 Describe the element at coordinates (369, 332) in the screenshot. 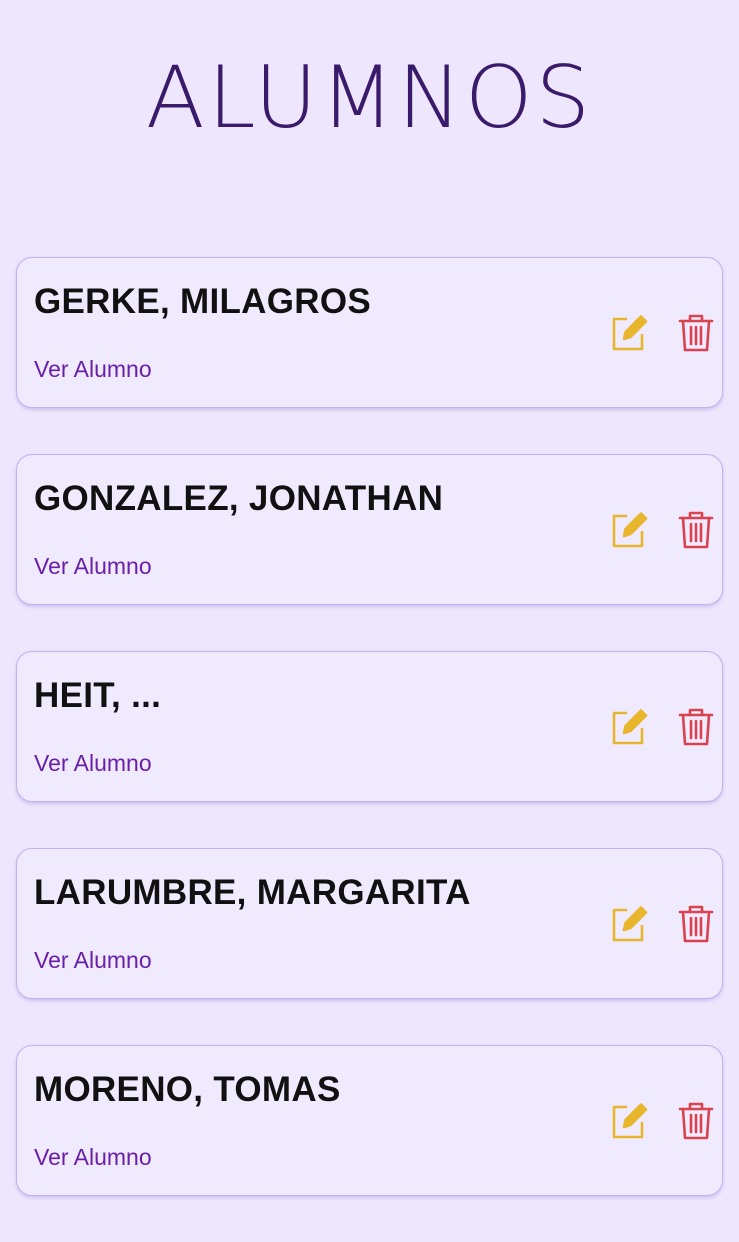

I see `student-card: GERKE, MILAGROS Ver Alumno` at that location.